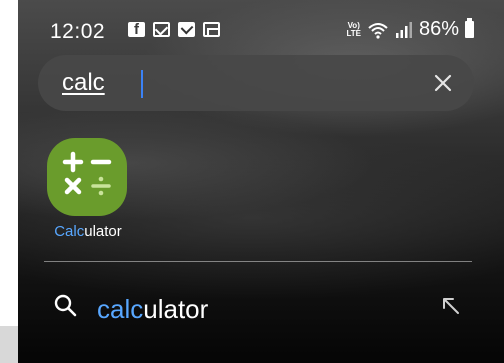 Image resolution: width=504 pixels, height=363 pixels. What do you see at coordinates (83, 83) in the screenshot?
I see `search-input: calc` at bounding box center [83, 83].